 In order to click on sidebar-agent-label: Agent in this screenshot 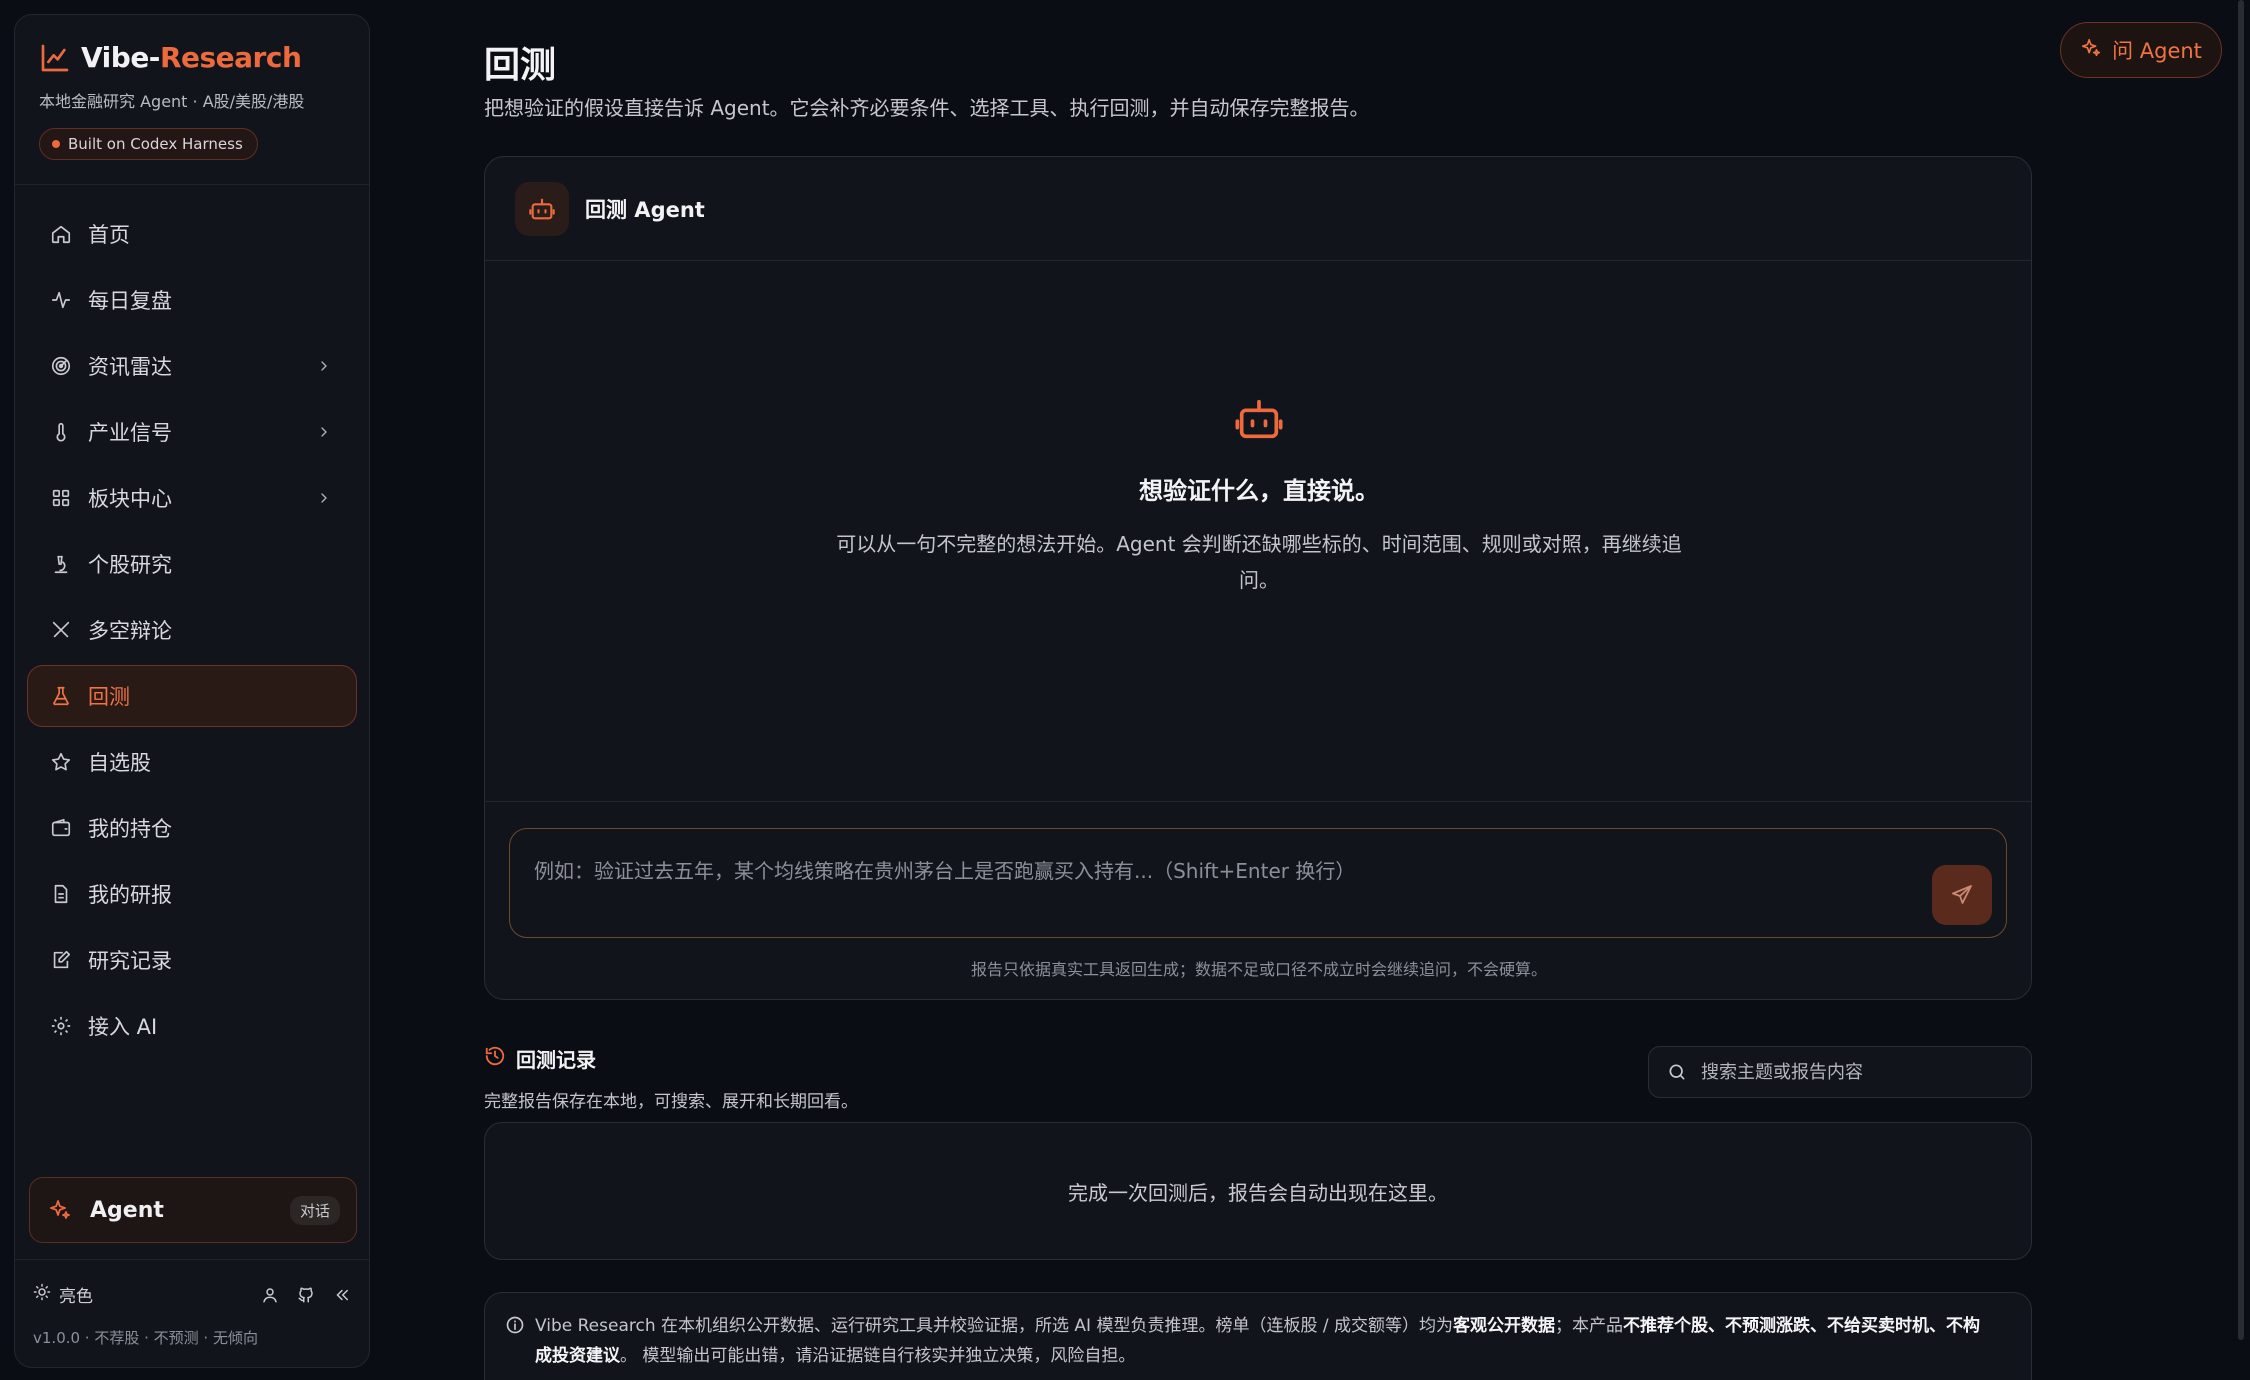, I will do `click(127, 1210)`.